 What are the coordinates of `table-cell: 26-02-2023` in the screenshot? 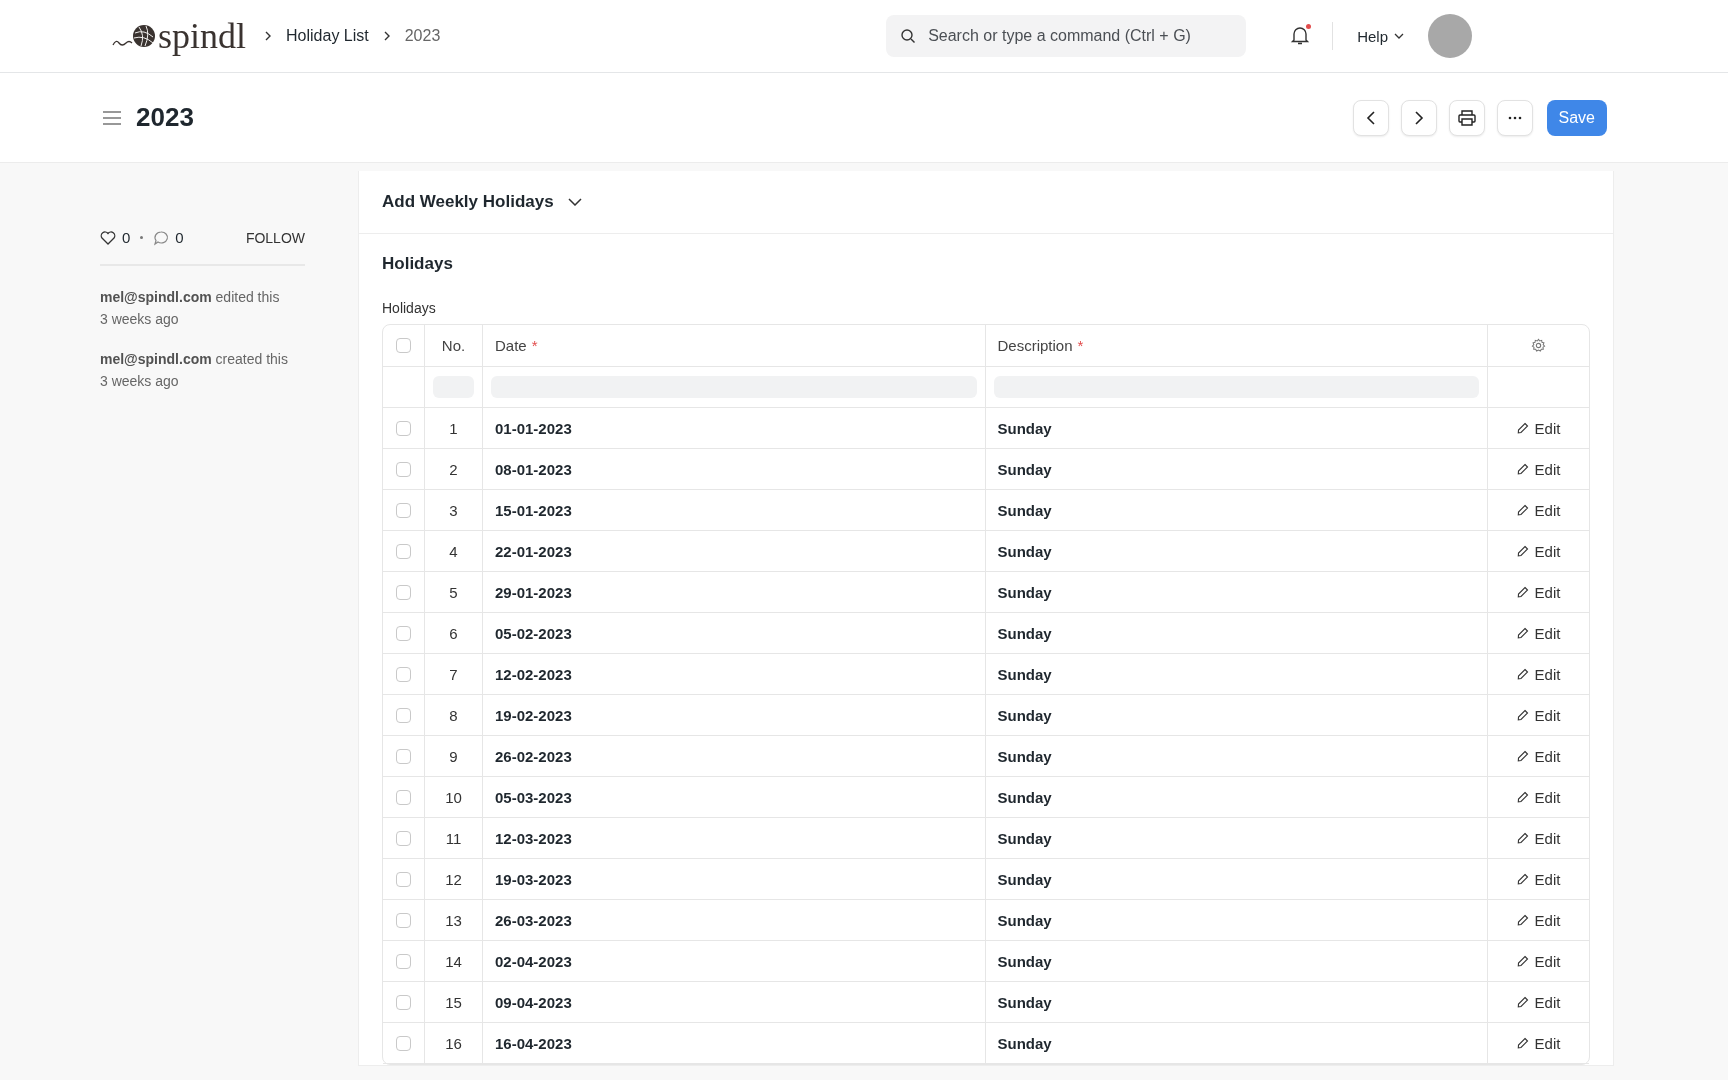 It's located at (734, 756).